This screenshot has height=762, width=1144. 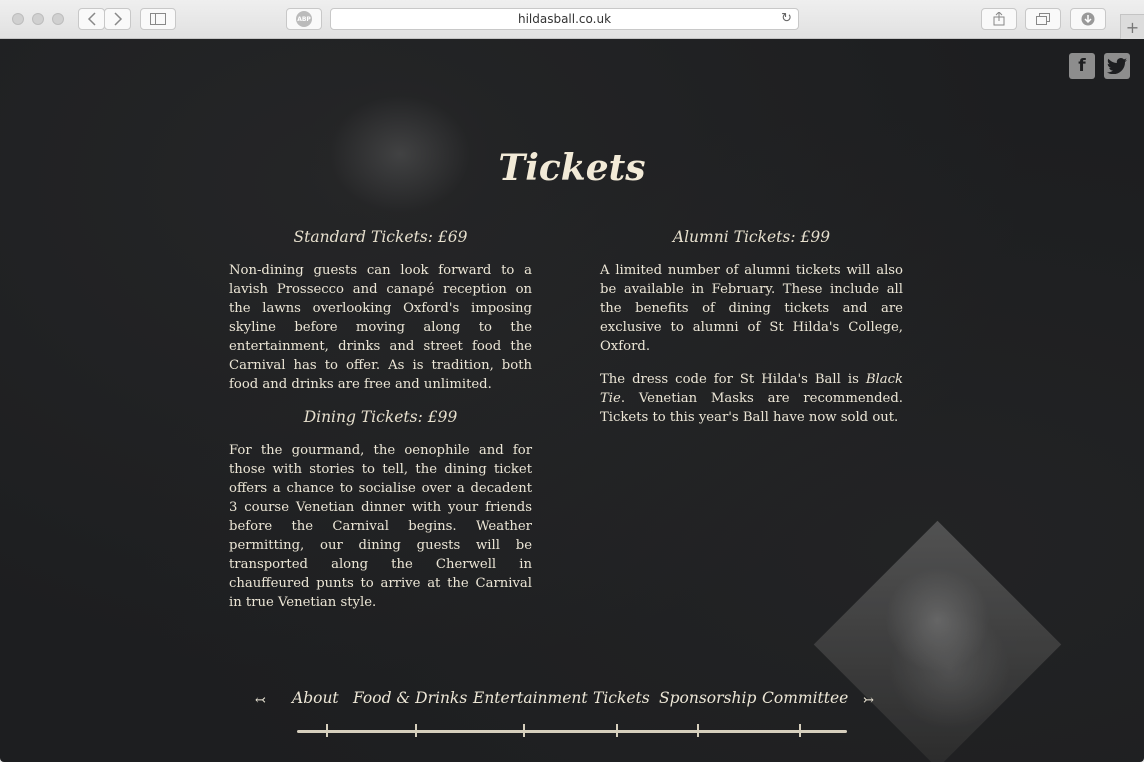 I want to click on tabs-icon, so click(x=1043, y=19).